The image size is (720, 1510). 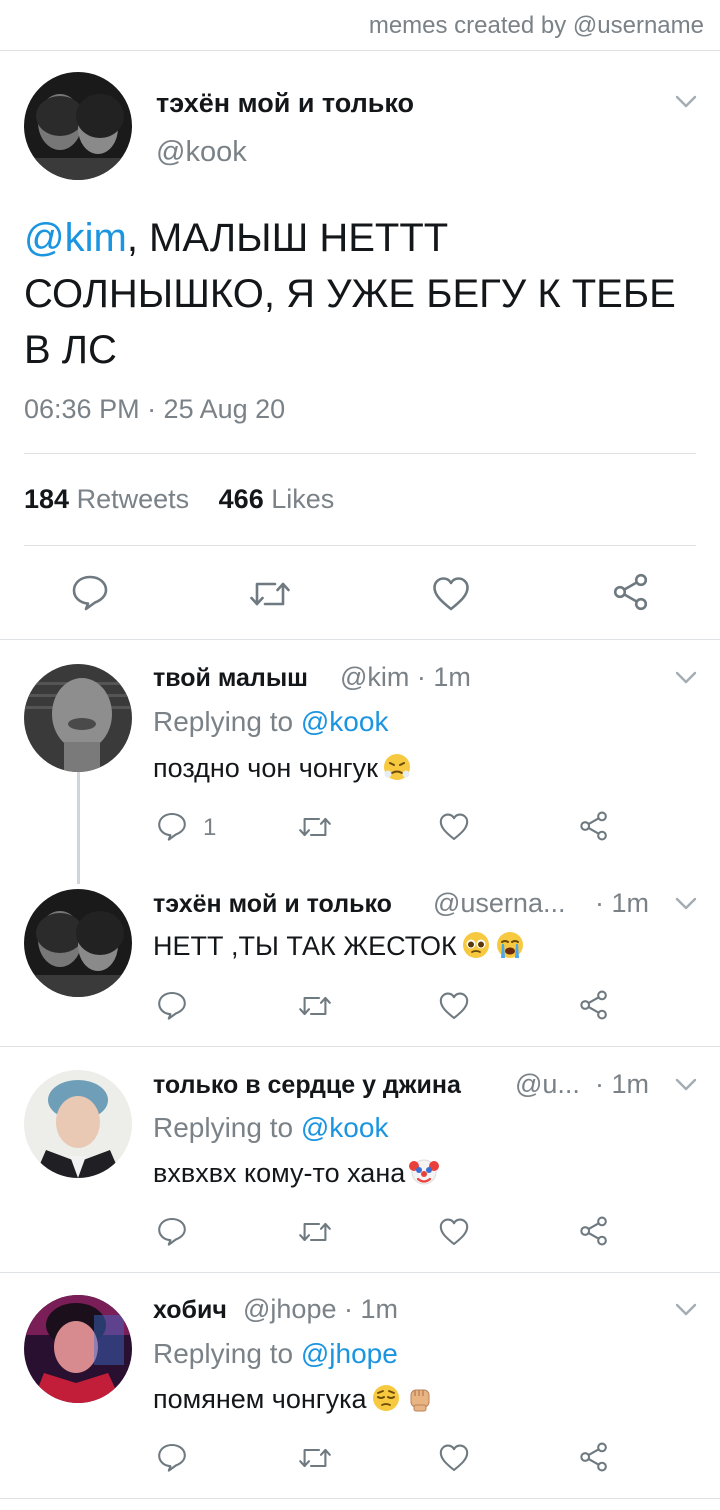 What do you see at coordinates (241, 499) in the screenshot?
I see `likes-count: 466` at bounding box center [241, 499].